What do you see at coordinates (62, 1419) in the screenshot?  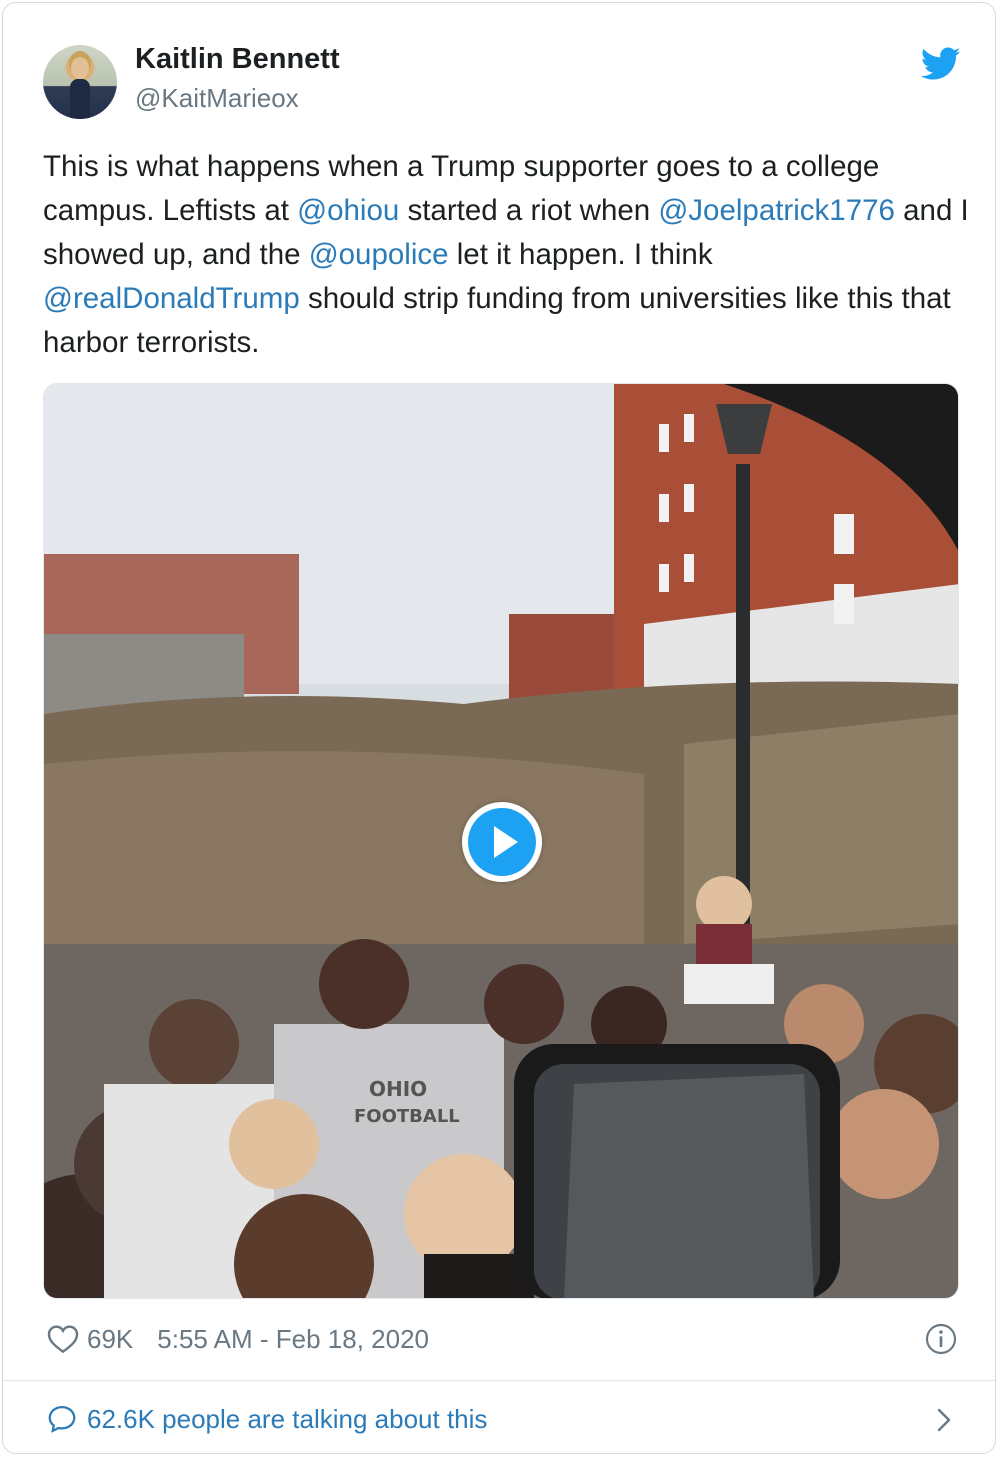 I see `speech-bubble-icon` at bounding box center [62, 1419].